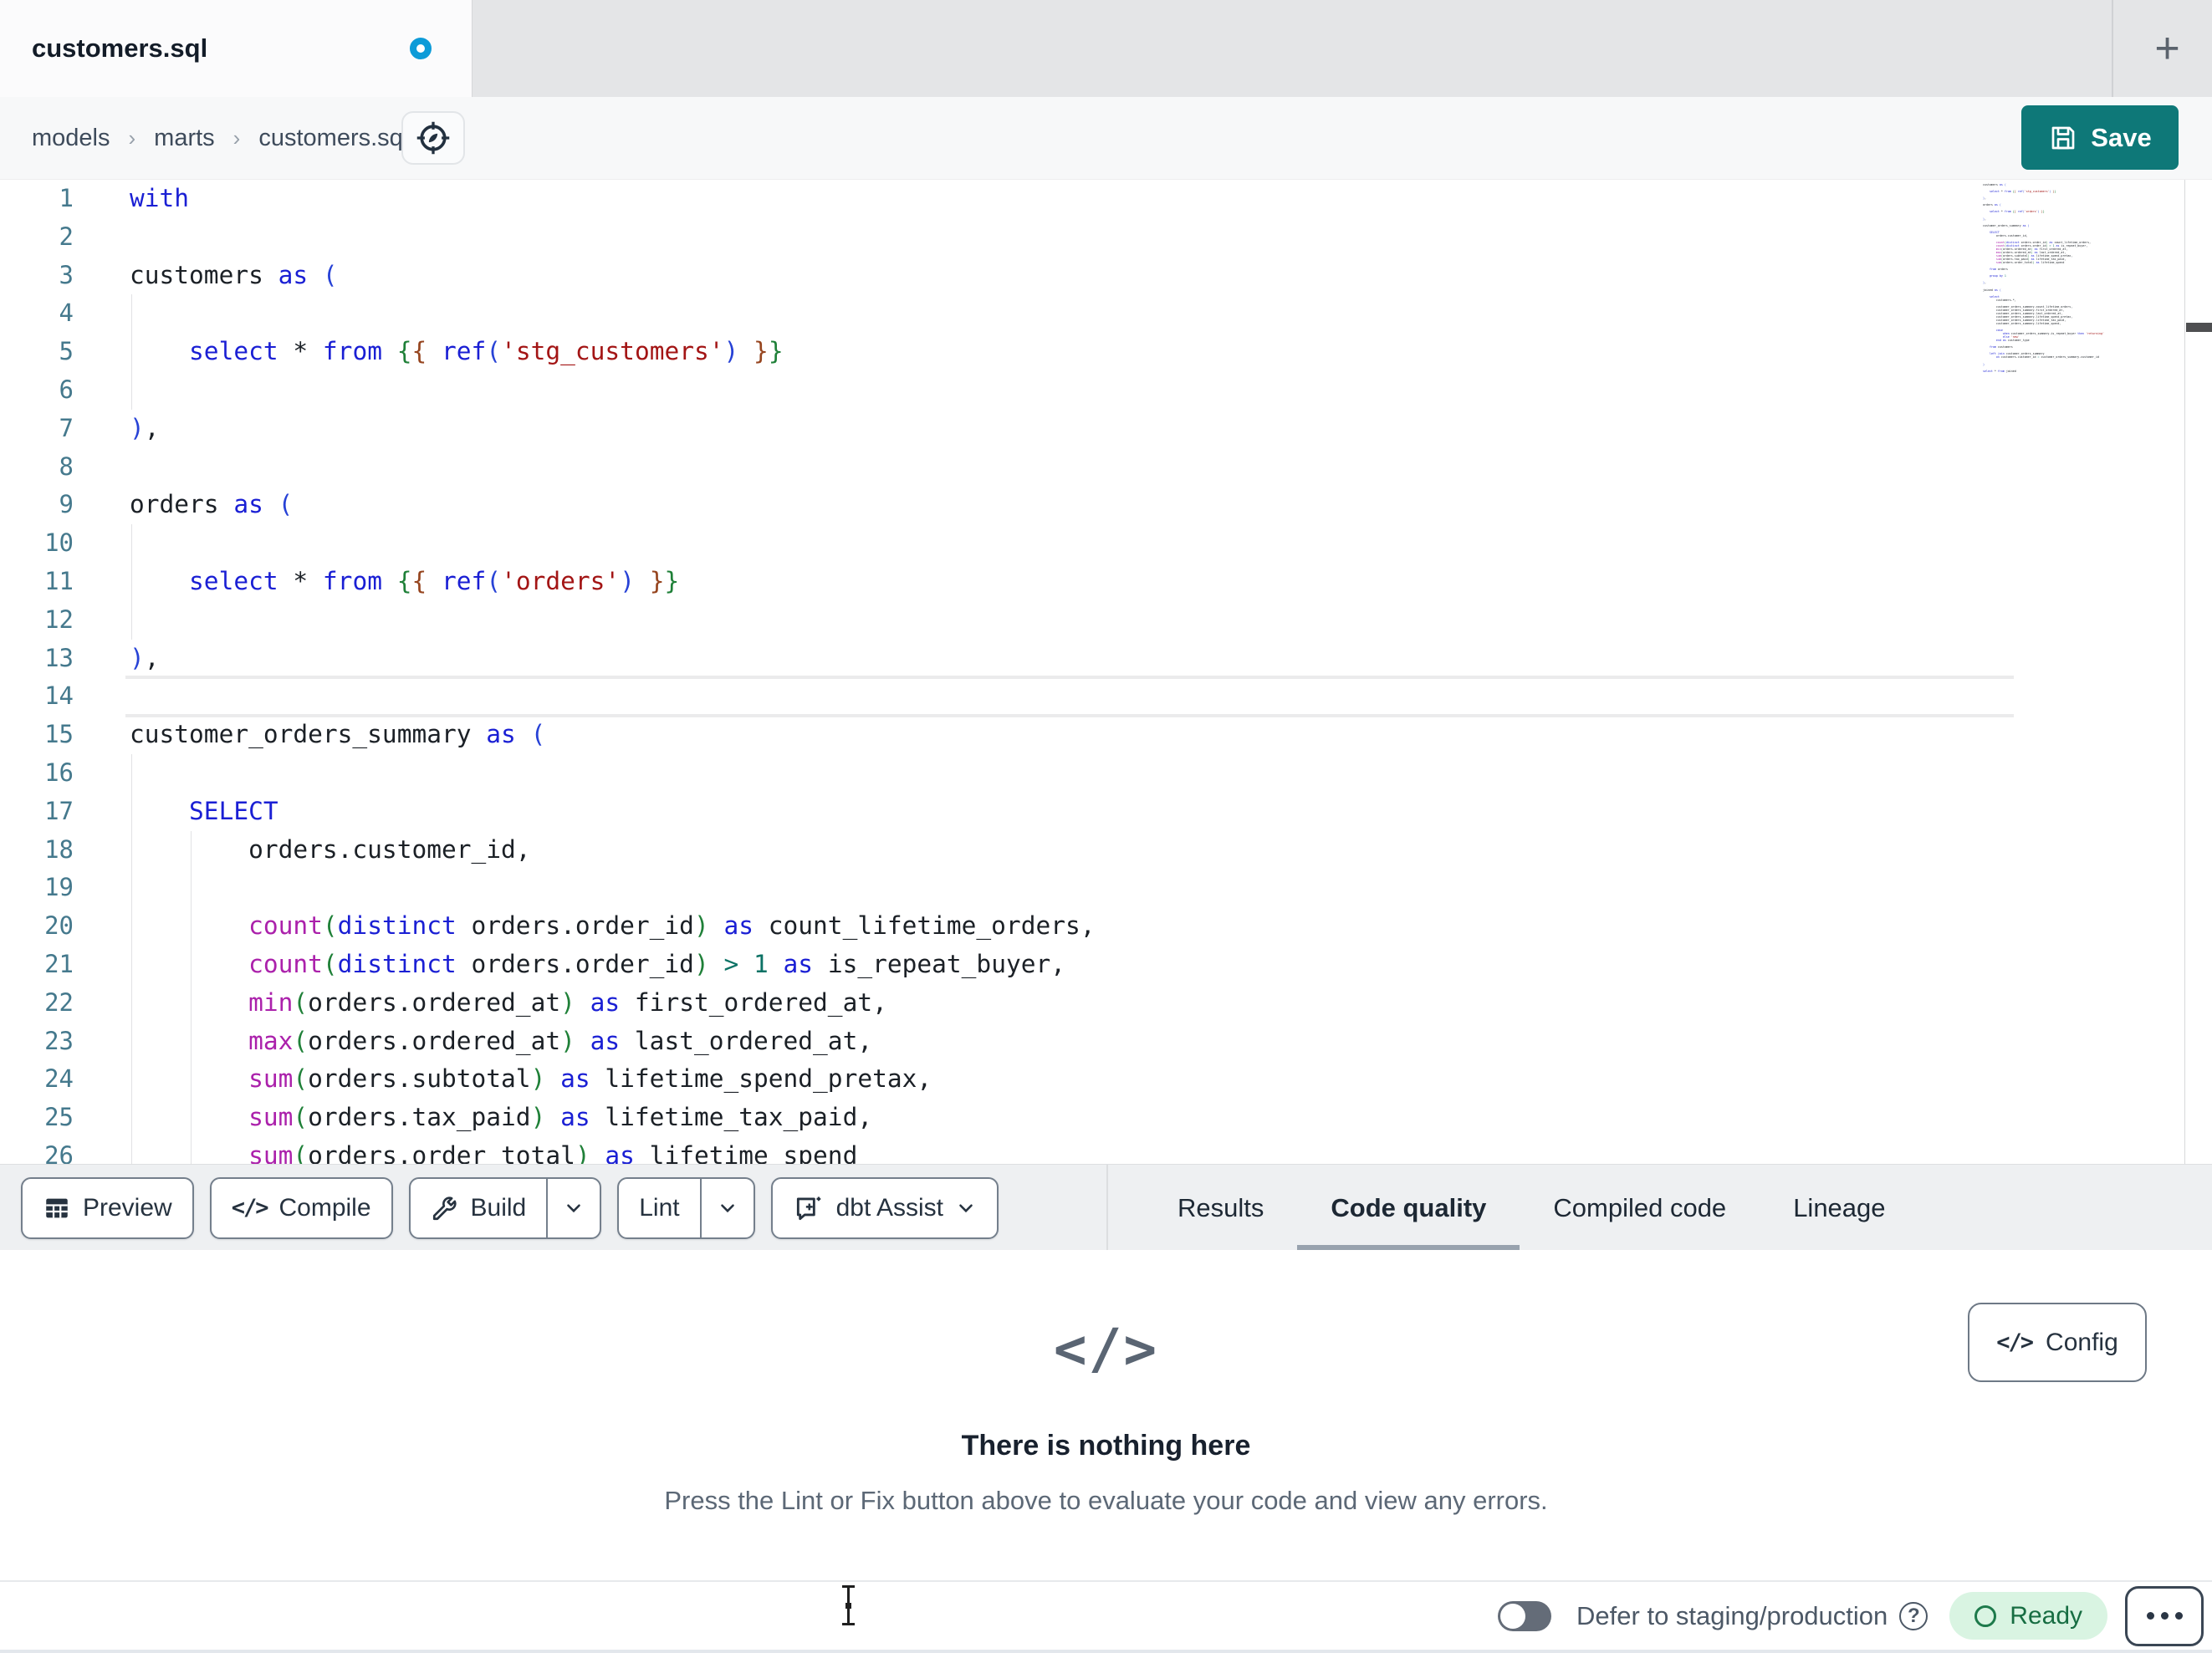  I want to click on config-button: </> Config, so click(2057, 1342).